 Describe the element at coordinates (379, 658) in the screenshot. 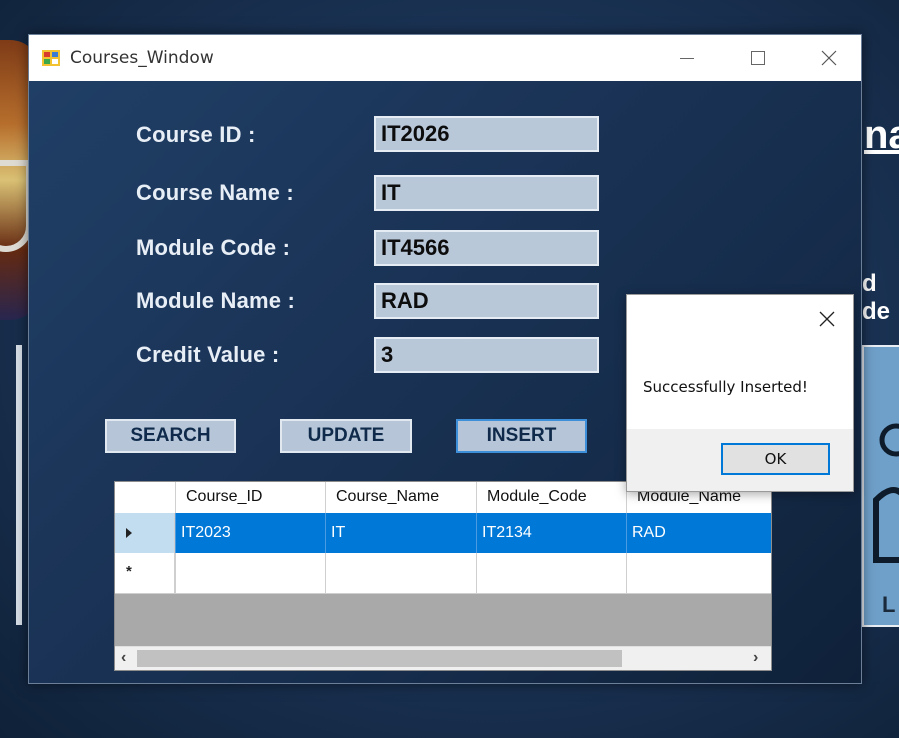

I see `scrollbar-thumb` at that location.